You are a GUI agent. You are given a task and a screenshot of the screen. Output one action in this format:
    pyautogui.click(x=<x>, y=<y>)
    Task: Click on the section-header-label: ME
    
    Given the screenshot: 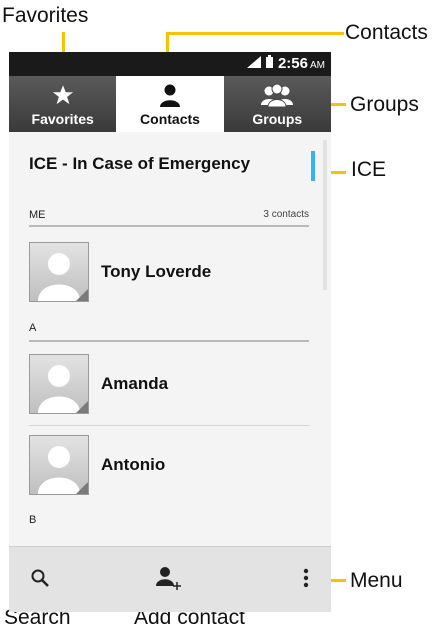 What is the action you would take?
    pyautogui.click(x=37, y=215)
    